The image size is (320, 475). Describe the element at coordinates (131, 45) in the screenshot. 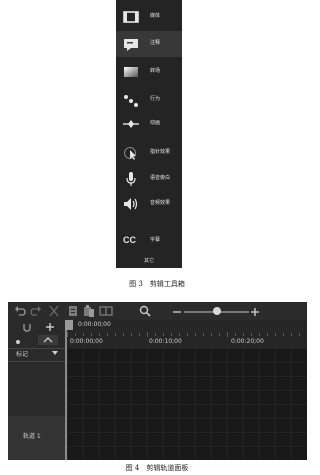

I see `annotation-icon` at that location.